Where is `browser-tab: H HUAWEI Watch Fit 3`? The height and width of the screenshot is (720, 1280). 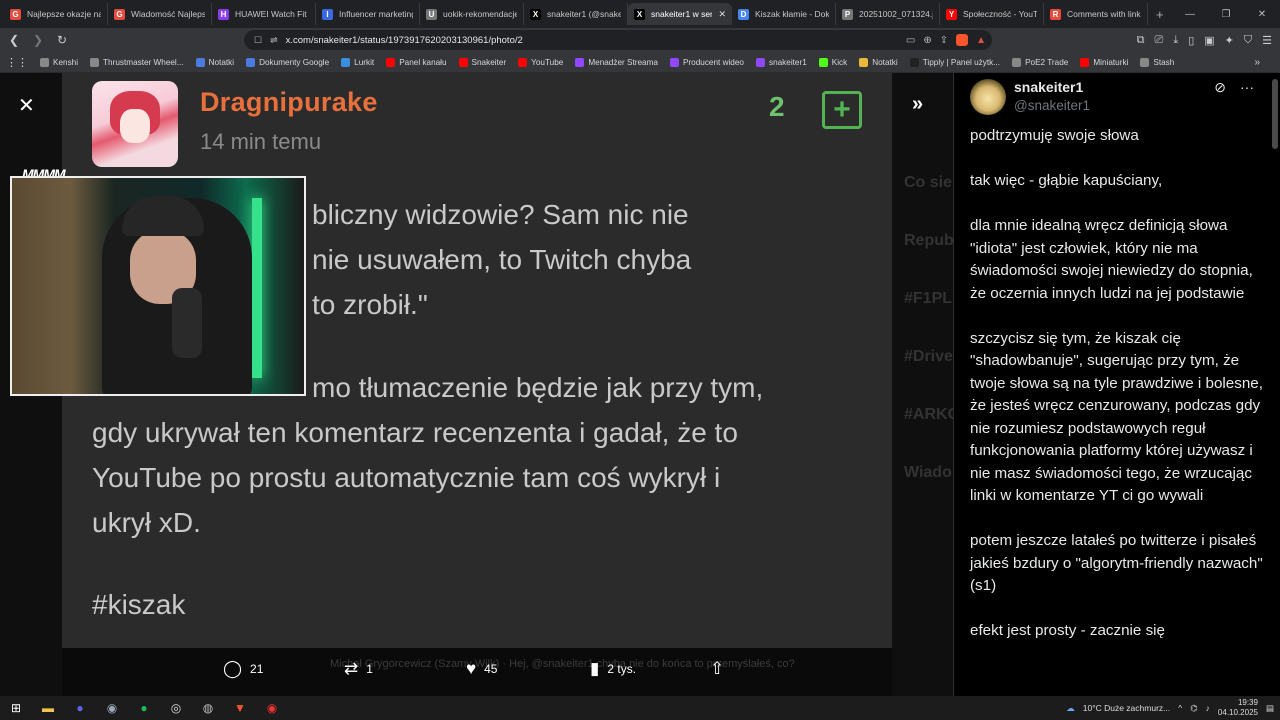
browser-tab: H HUAWEI Watch Fit 3 is located at coordinates (264, 14).